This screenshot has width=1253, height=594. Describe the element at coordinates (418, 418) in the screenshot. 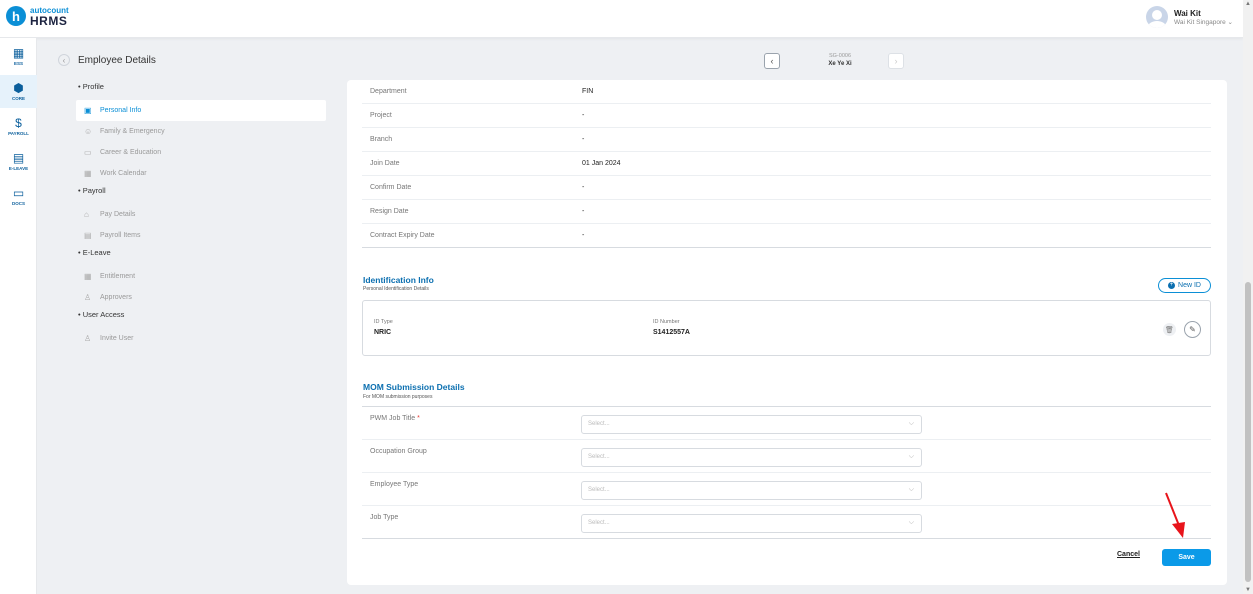

I see `required-marker: *` at that location.